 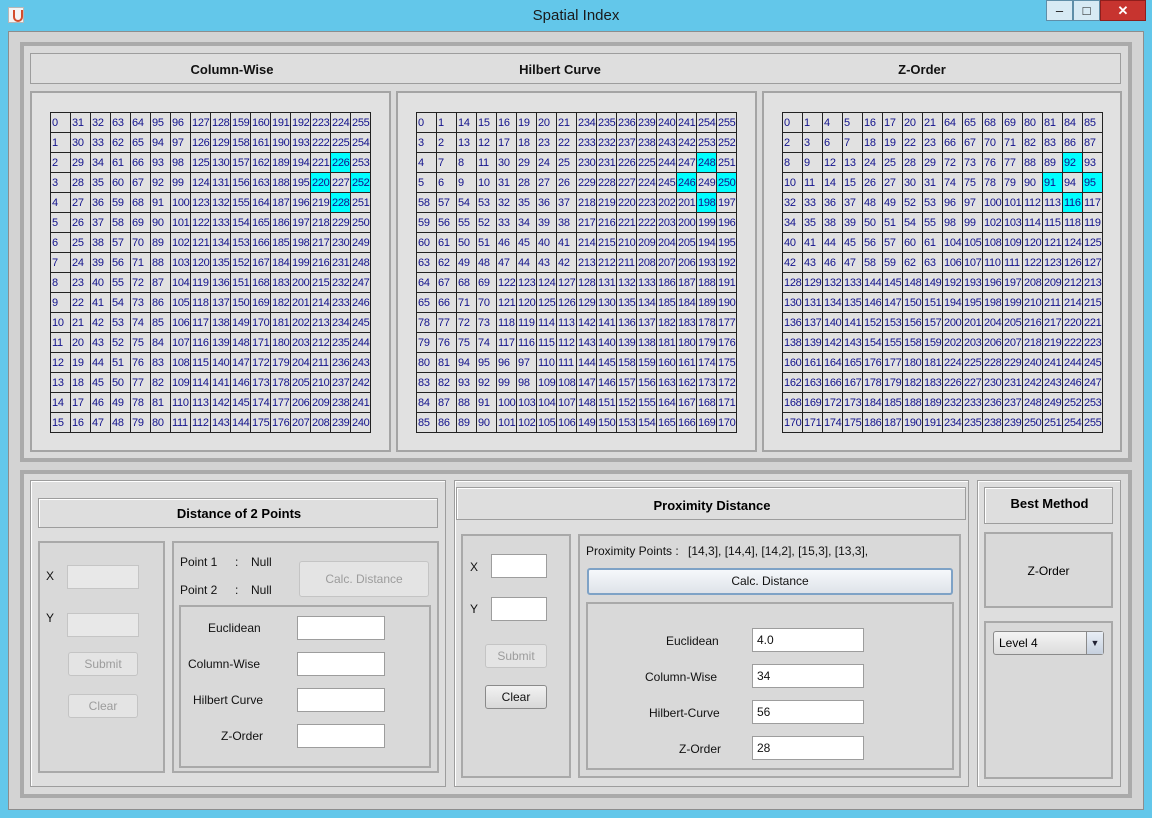 What do you see at coordinates (832, 142) in the screenshot?
I see `grid-cell: 6` at bounding box center [832, 142].